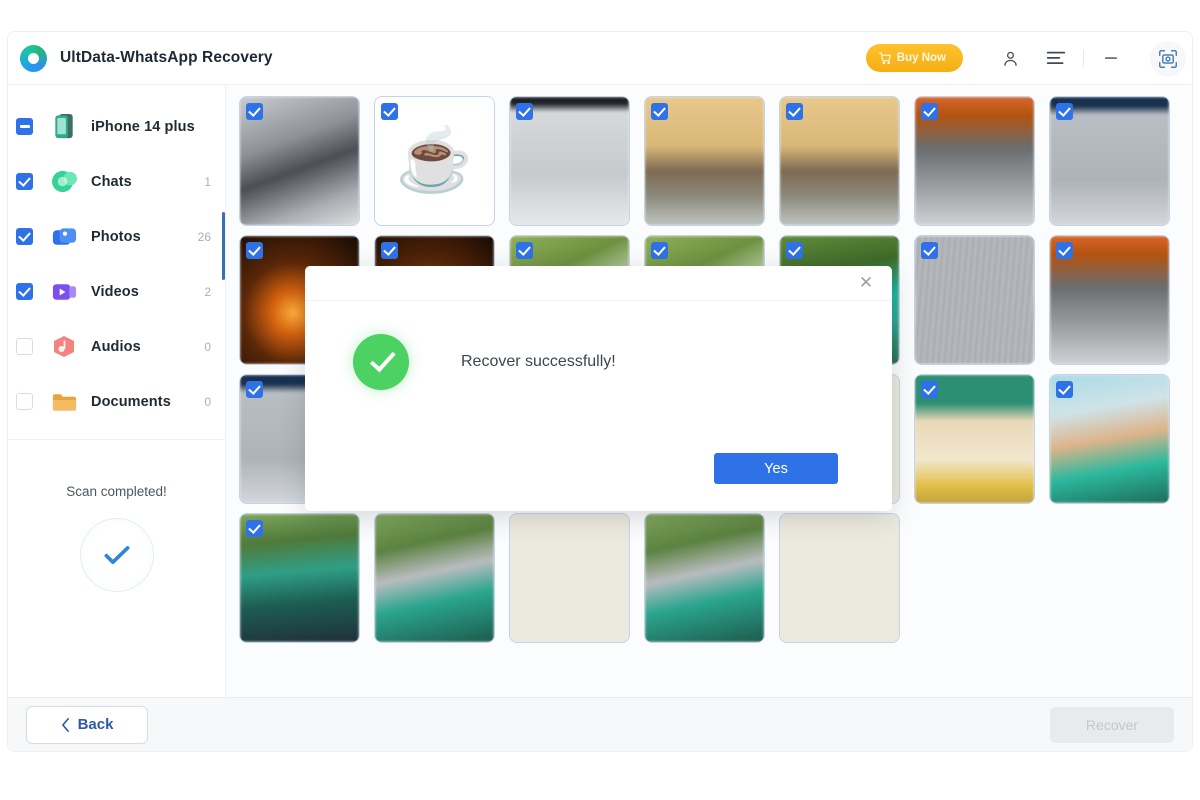  I want to click on title-bar: UltData-WhatsApp Recovery Buy Now, so click(600, 58).